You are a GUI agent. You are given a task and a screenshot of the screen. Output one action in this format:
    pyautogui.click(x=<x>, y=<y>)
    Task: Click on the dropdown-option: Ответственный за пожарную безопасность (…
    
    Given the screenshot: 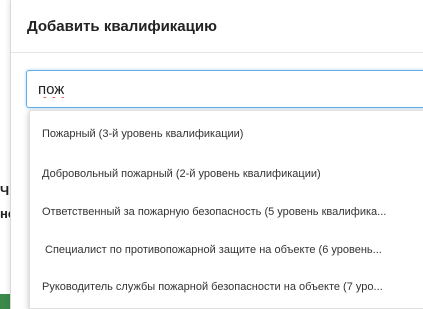 What is the action you would take?
    pyautogui.click(x=232, y=212)
    